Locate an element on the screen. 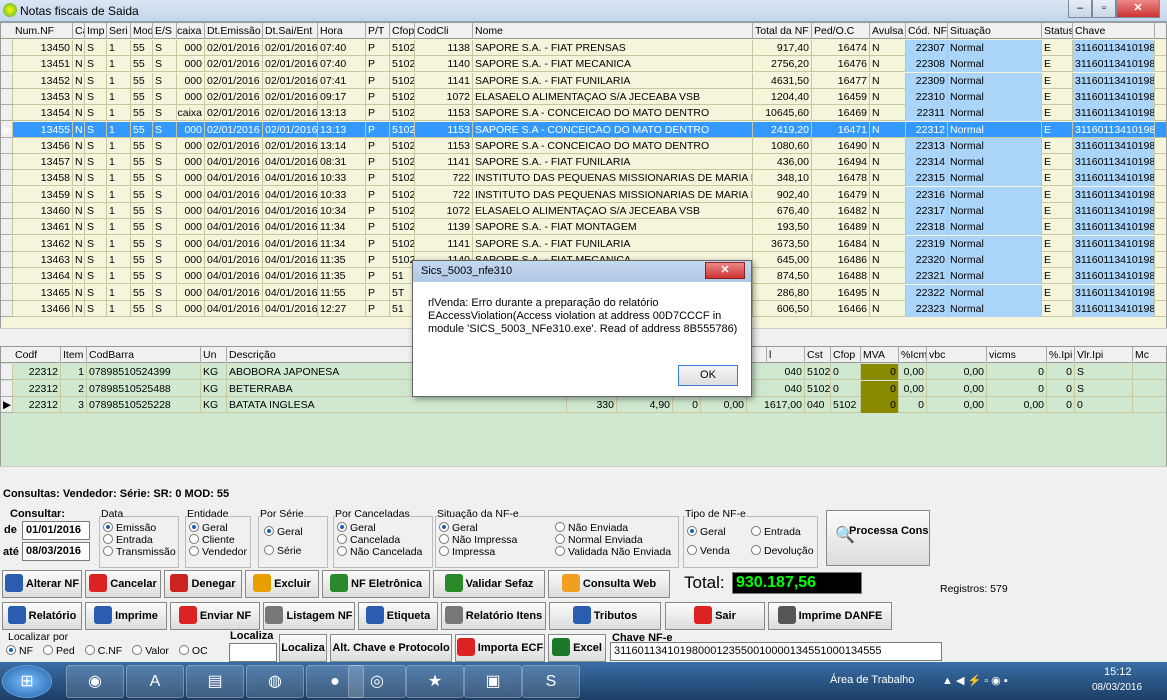  column-header: Hora is located at coordinates (342, 31).